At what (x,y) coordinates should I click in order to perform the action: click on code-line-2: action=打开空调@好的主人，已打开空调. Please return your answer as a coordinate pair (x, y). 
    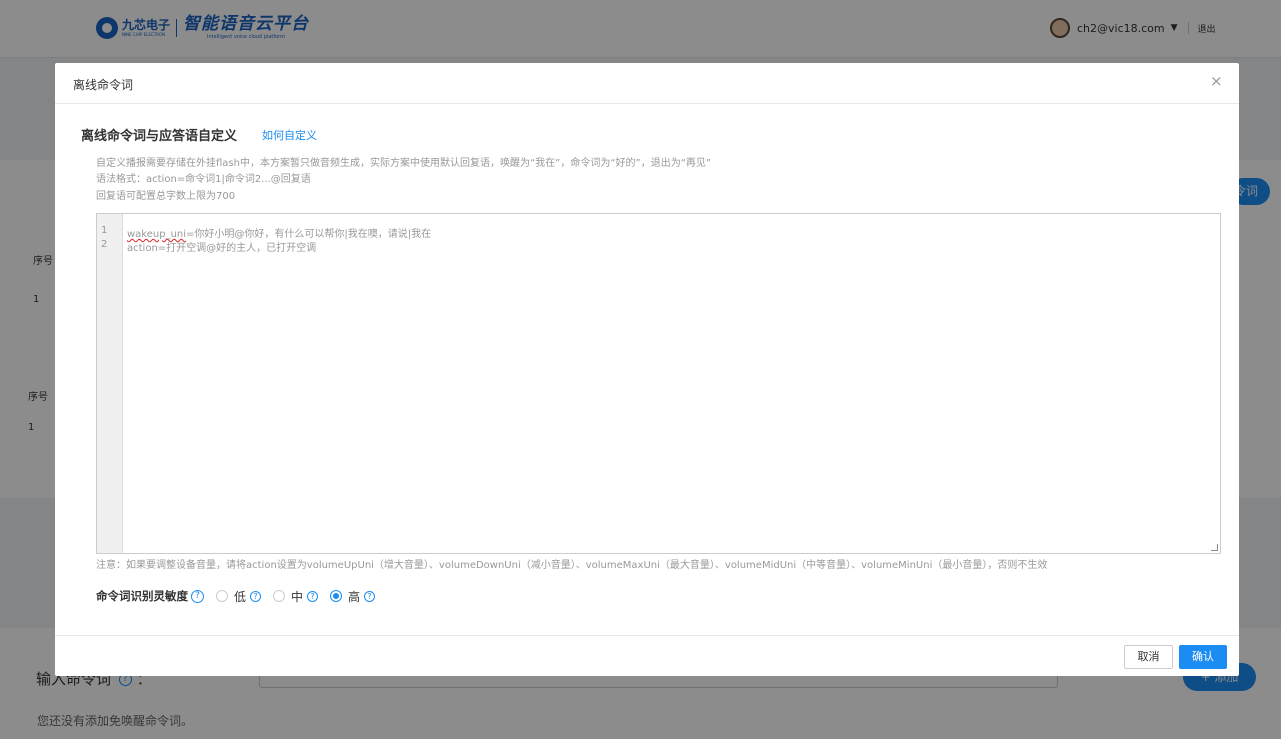
    Looking at the image, I should click on (221, 246).